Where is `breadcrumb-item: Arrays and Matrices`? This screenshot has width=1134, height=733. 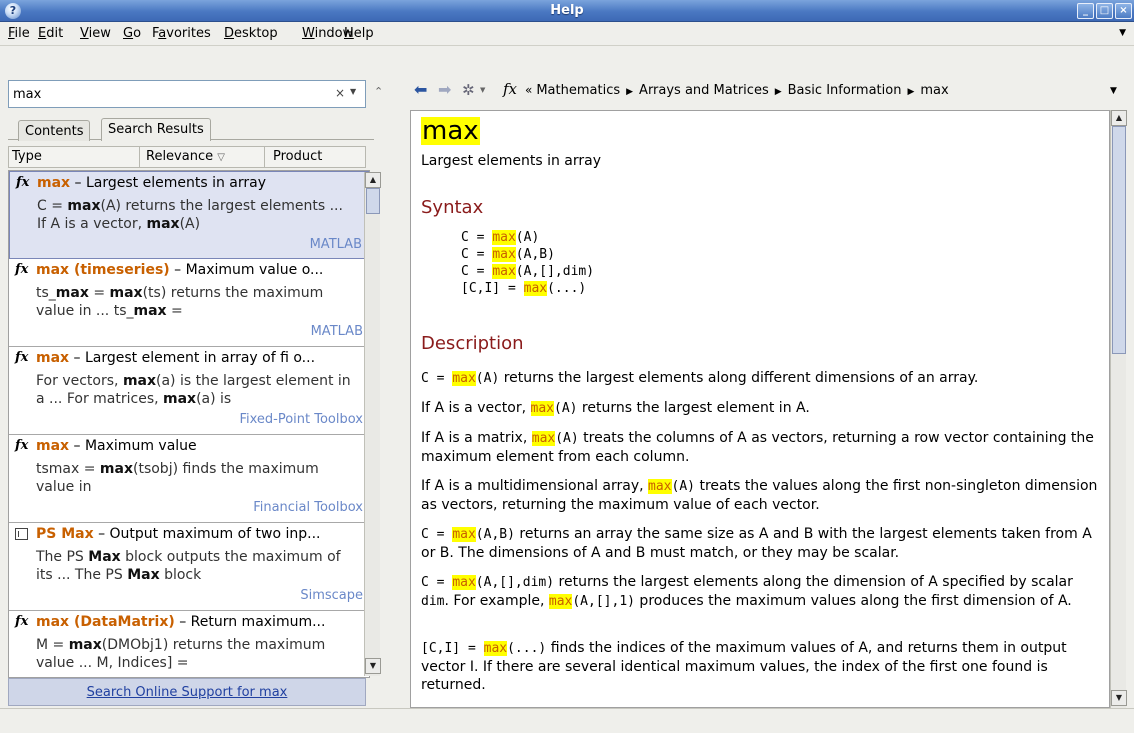
breadcrumb-item: Arrays and Matrices is located at coordinates (704, 90).